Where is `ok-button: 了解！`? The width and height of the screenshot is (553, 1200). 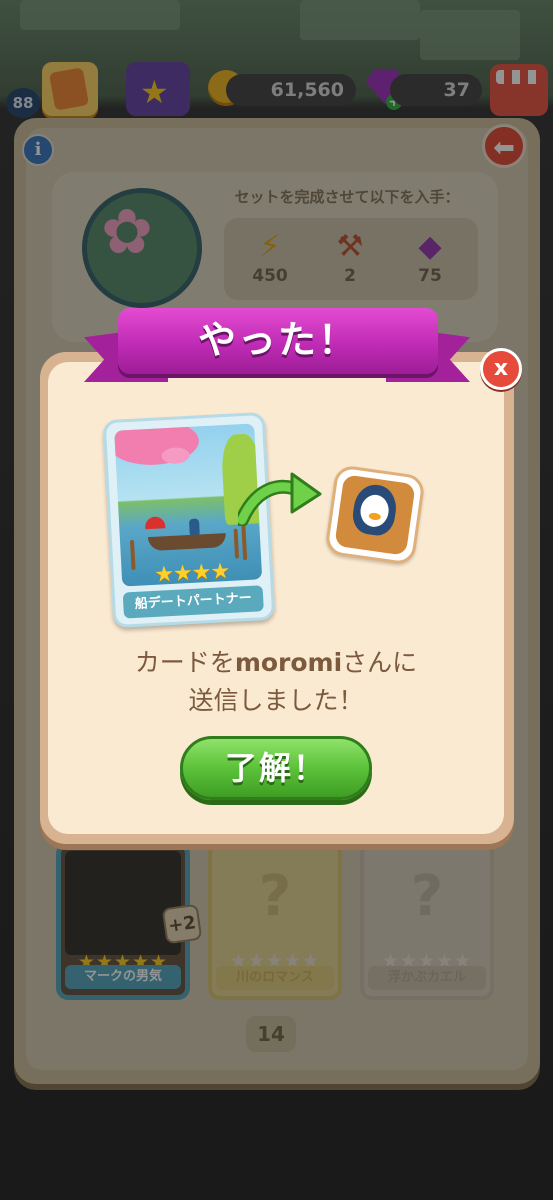
ok-button: 了解！ is located at coordinates (276, 768).